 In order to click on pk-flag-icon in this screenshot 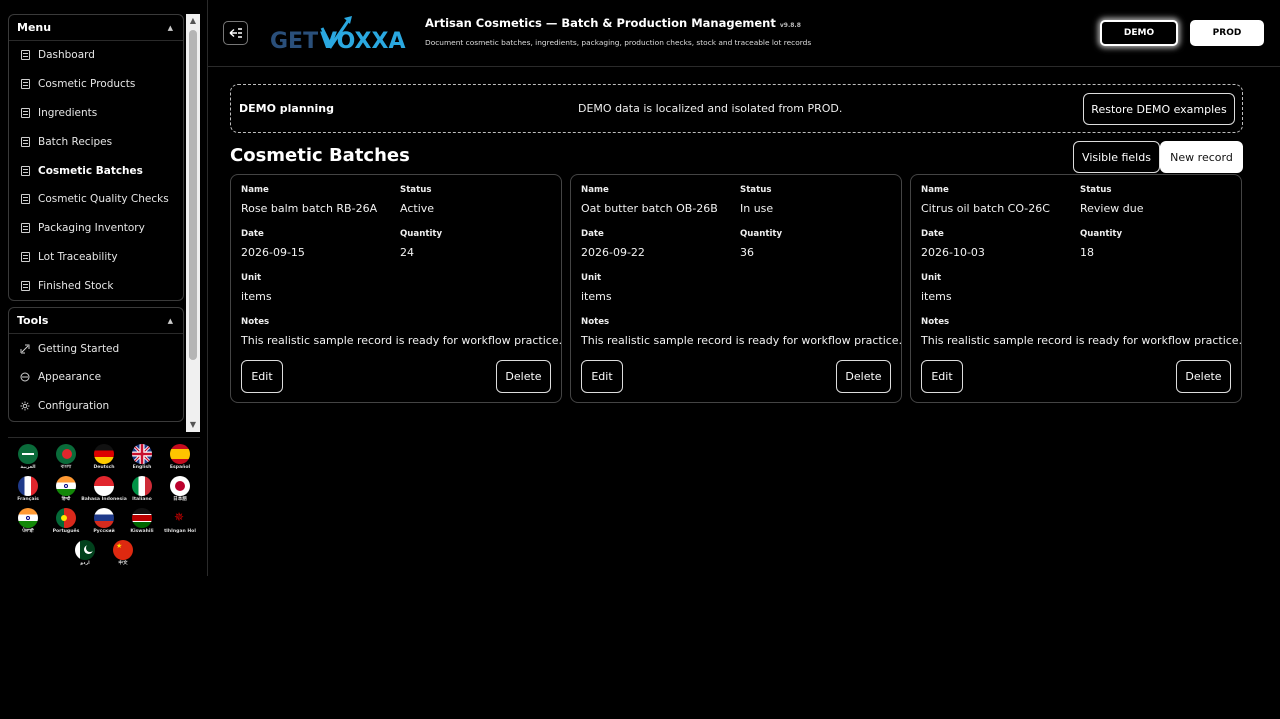, I will do `click(85, 550)`.